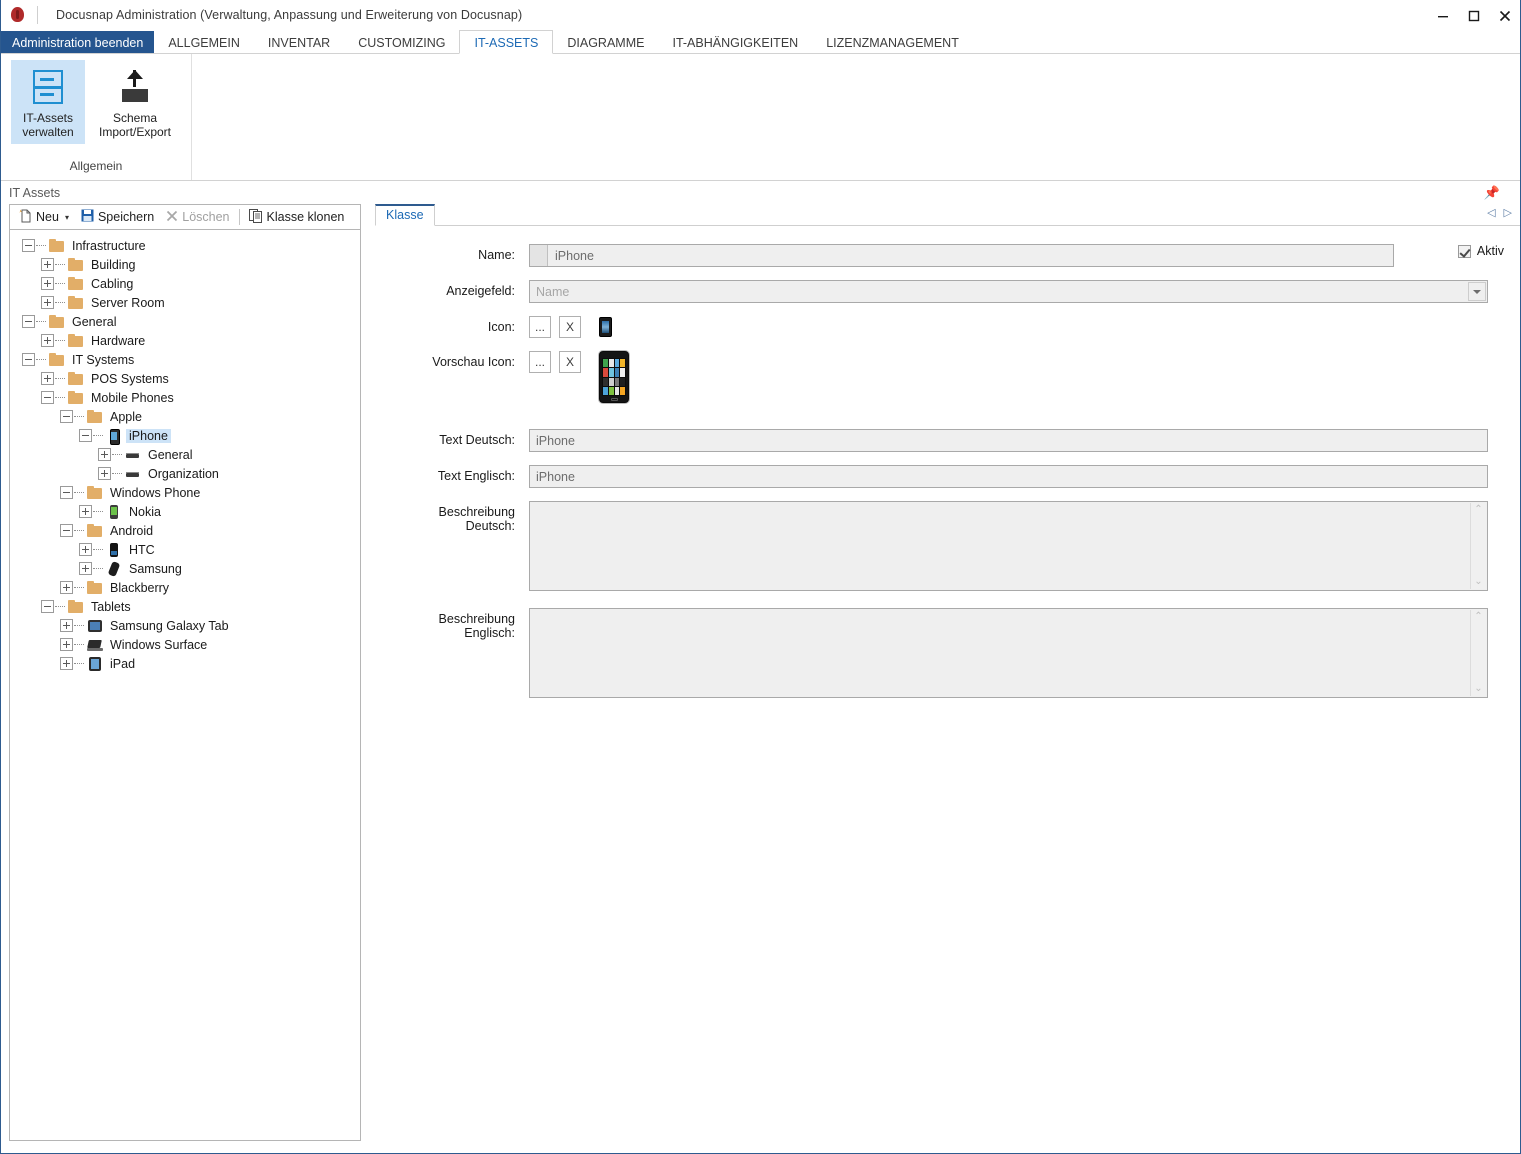 Image resolution: width=1521 pixels, height=1154 pixels. What do you see at coordinates (1480, 251) in the screenshot?
I see `aktiv-checkbox-wrapper: Aktiv` at bounding box center [1480, 251].